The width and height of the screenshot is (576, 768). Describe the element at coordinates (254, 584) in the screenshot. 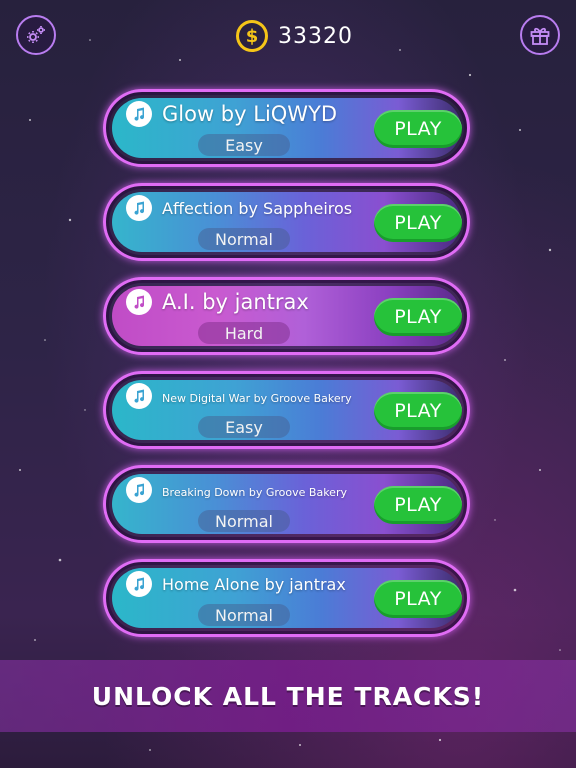

I see `track-title: Home Alone by jantrax` at that location.